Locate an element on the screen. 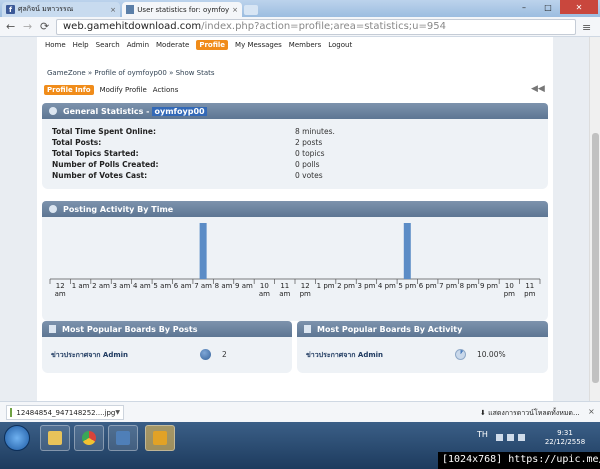 This screenshot has width=600, height=469. browser-tab-facebook: f ศุลกิจน์ มหาวรรณ × is located at coordinates (61, 9).